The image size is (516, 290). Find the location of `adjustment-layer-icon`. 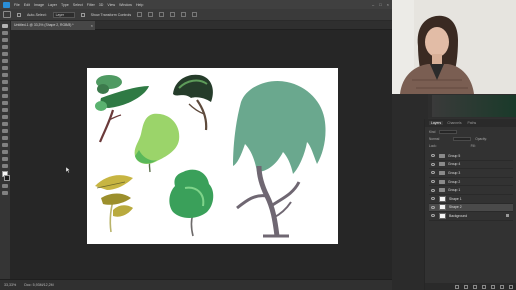

adjustment-layer-icon is located at coordinates (484, 286).